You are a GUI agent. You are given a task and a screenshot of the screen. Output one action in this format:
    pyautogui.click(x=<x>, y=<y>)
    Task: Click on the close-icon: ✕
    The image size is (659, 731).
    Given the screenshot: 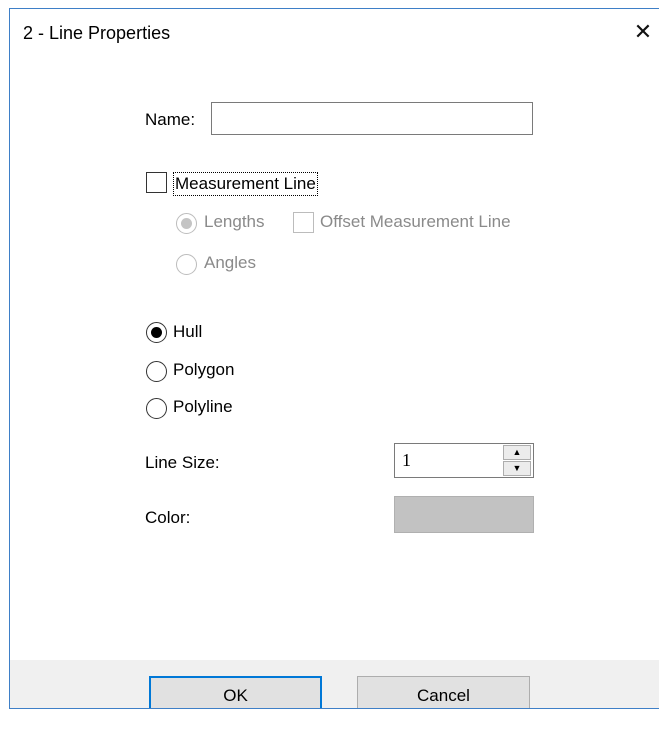 What is the action you would take?
    pyautogui.click(x=643, y=32)
    